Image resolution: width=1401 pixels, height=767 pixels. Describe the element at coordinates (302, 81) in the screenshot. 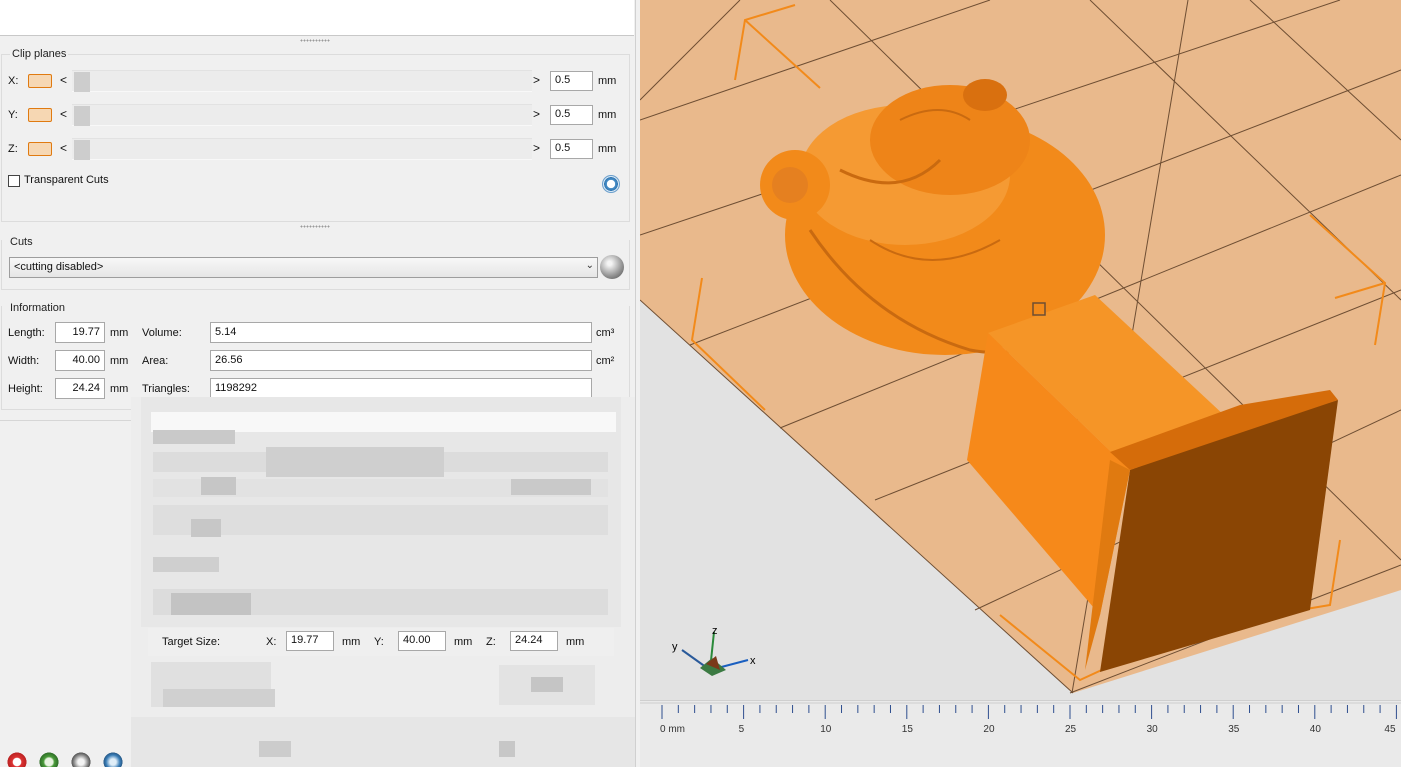

I see `clip-x-slider` at that location.